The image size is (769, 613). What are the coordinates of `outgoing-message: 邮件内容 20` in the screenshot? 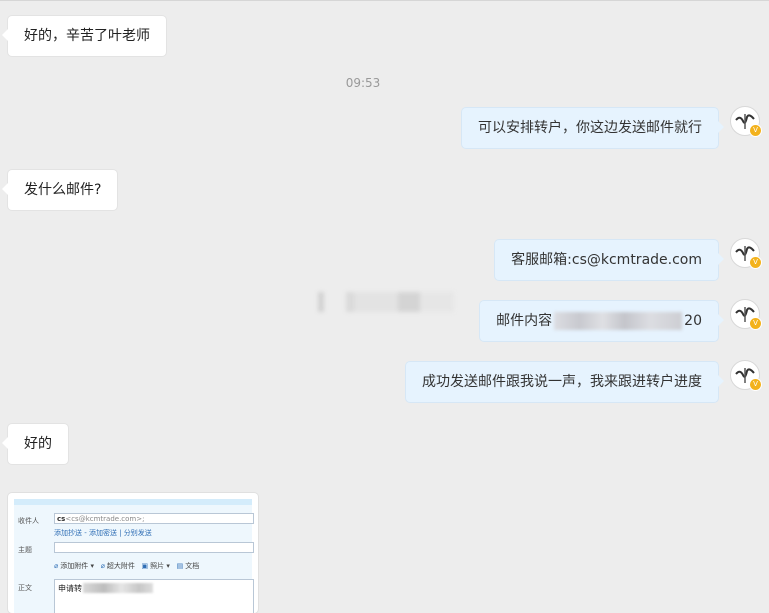 It's located at (602, 321).